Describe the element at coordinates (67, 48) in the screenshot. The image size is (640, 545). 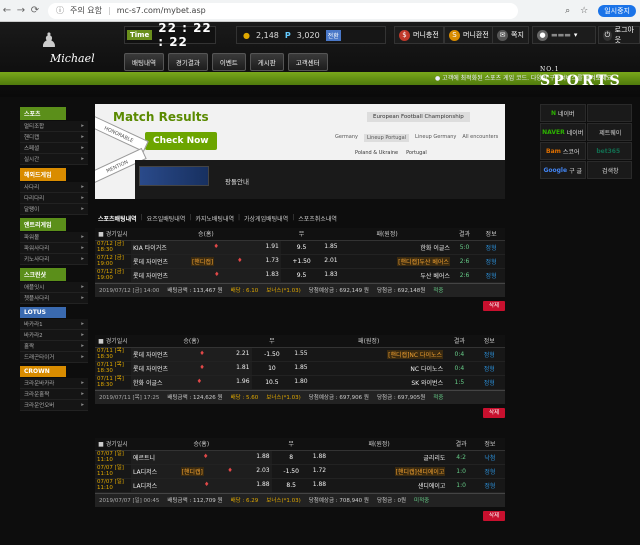
I see `site-logo: ♟ Michael` at that location.